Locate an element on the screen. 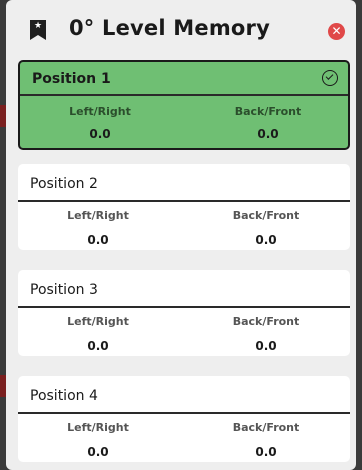  check-circle-icon is located at coordinates (330, 78).